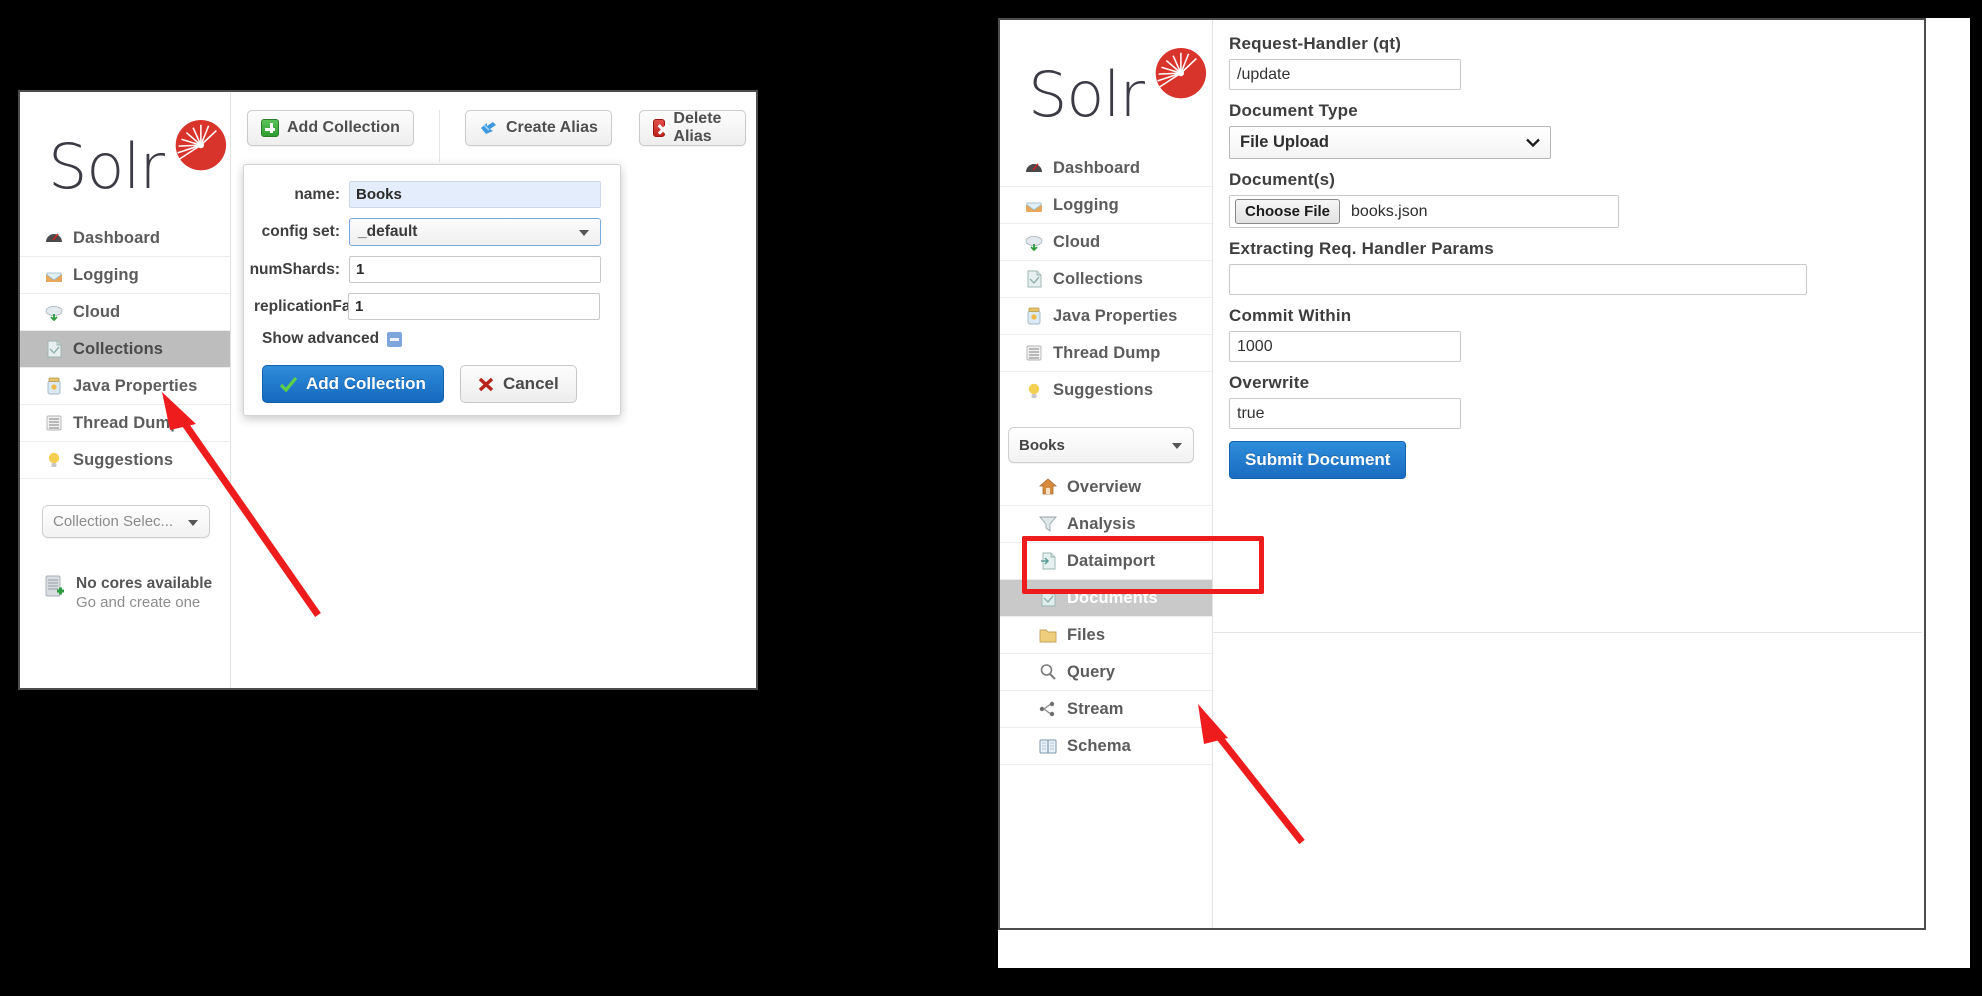 The image size is (1982, 996). I want to click on sidebar-item-label: Cloud, so click(97, 311).